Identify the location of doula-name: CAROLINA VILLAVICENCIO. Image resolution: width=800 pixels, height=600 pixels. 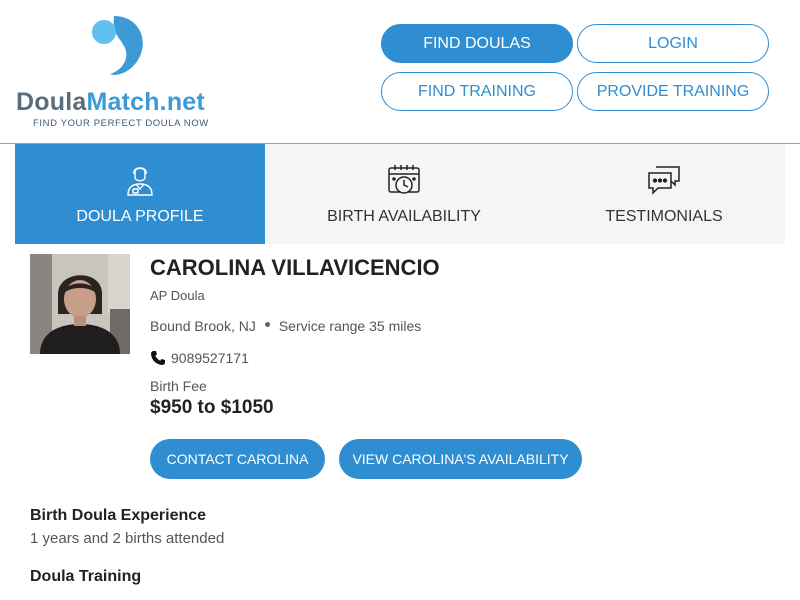
(295, 267).